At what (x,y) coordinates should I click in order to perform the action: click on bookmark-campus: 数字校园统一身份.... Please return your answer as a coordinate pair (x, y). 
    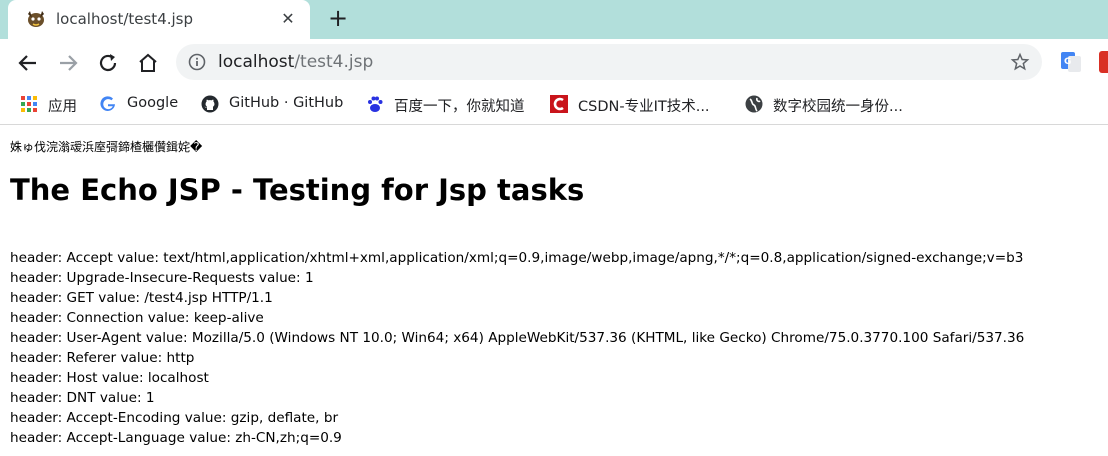
    Looking at the image, I should click on (835, 105).